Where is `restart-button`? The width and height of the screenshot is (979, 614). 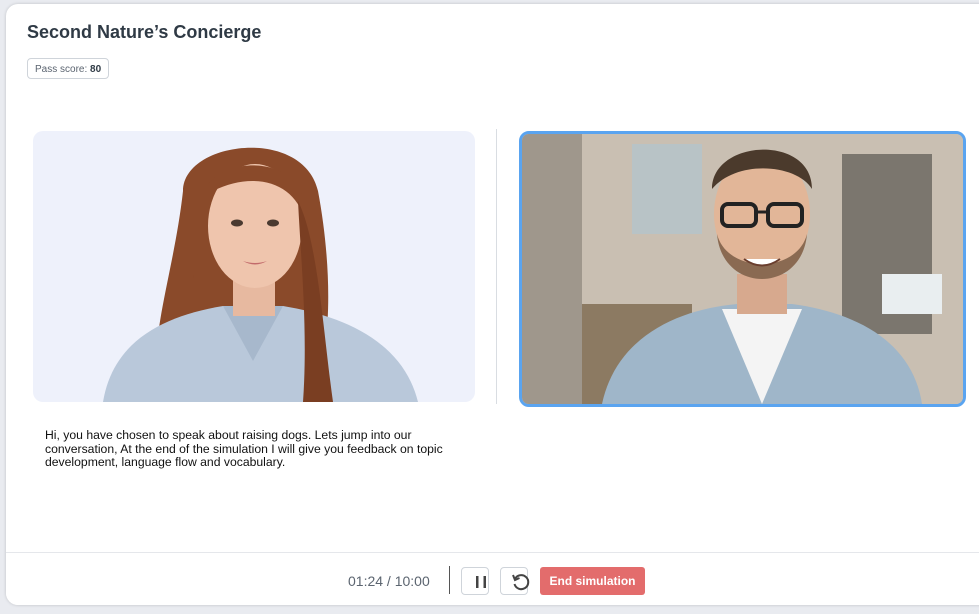 restart-button is located at coordinates (515, 581).